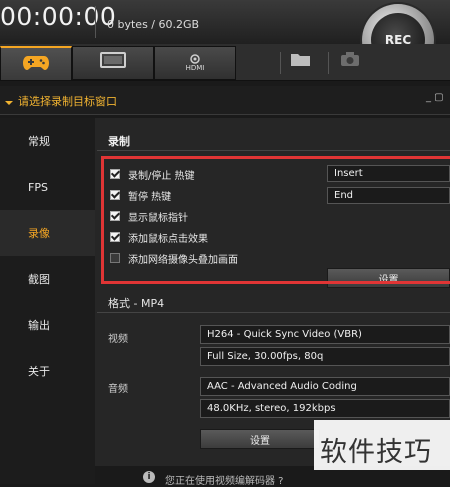  What do you see at coordinates (195, 68) in the screenshot?
I see `hdmi-label: HDMI` at bounding box center [195, 68].